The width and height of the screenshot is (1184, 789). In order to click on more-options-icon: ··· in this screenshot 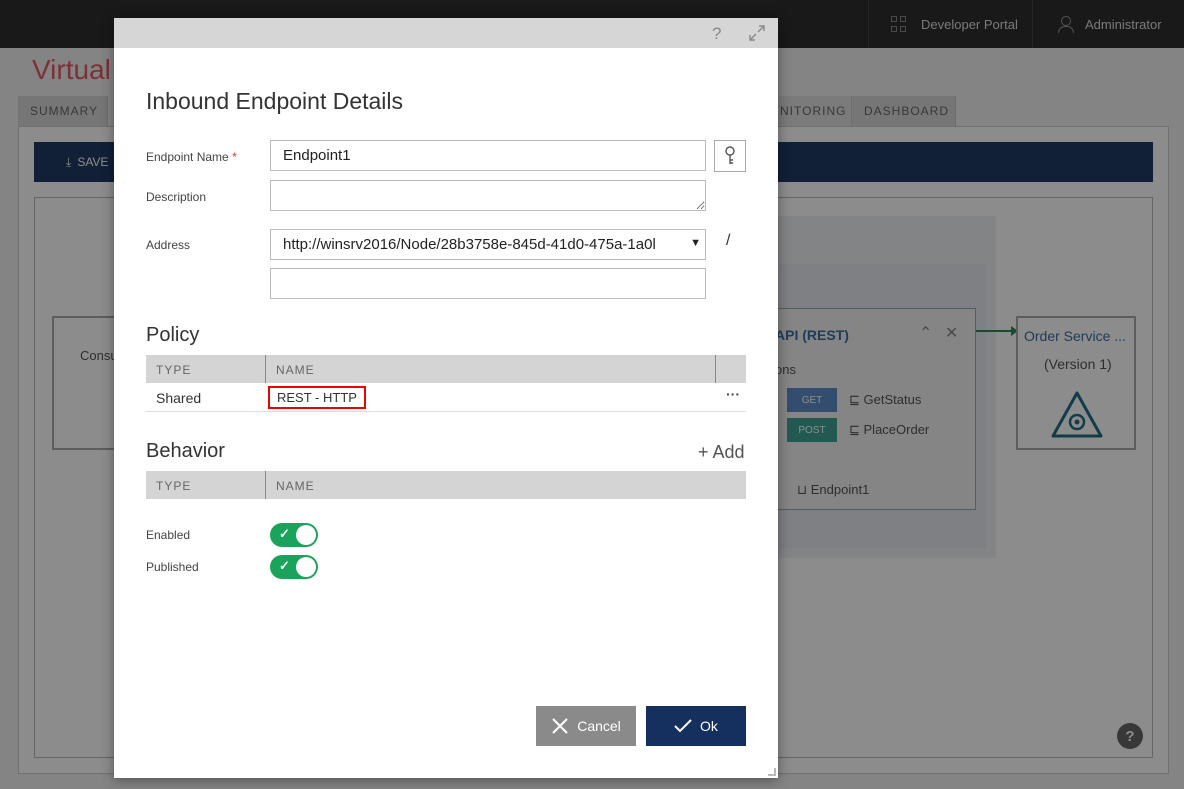, I will do `click(733, 394)`.